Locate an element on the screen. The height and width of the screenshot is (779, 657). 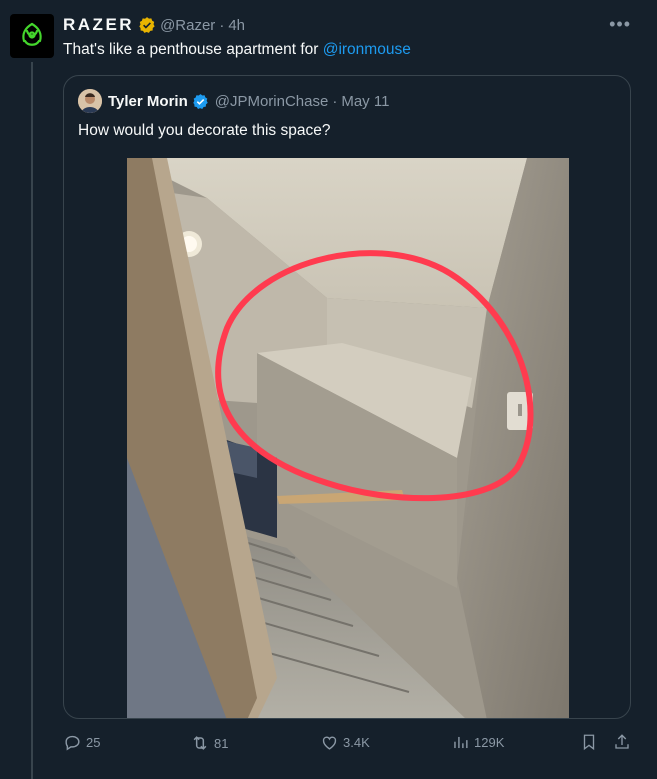
thread-line is located at coordinates (32, 420).